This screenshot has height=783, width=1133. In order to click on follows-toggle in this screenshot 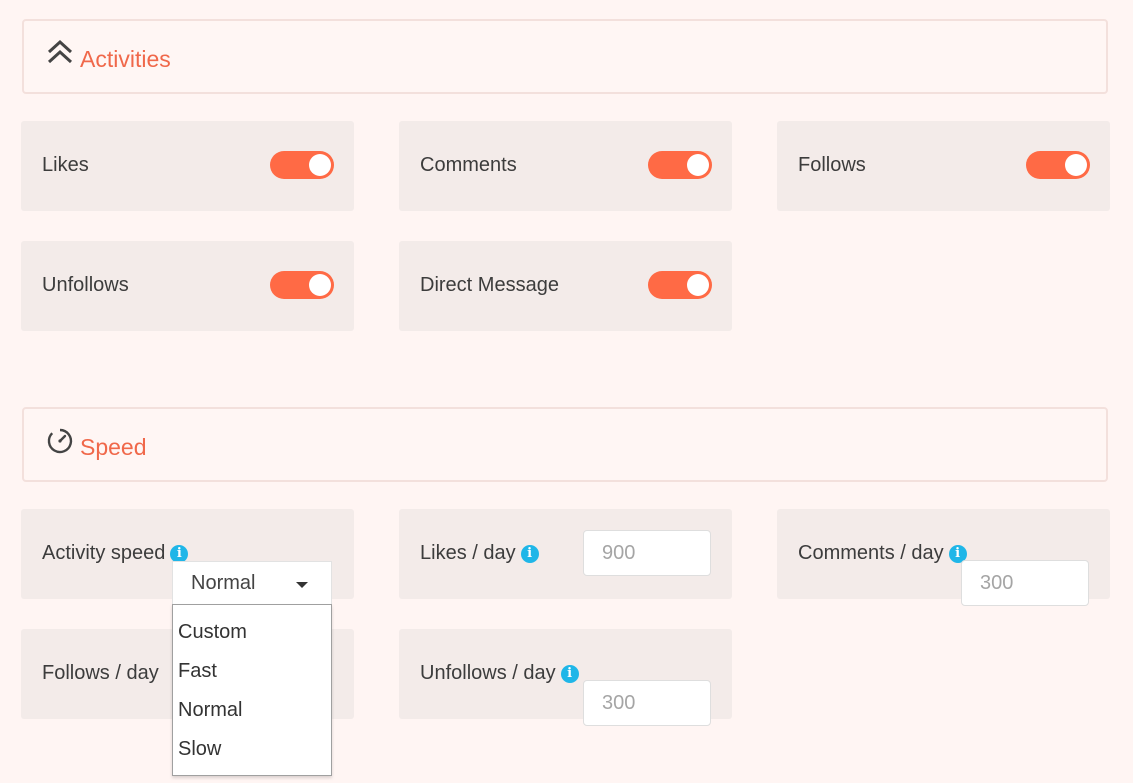, I will do `click(1058, 165)`.